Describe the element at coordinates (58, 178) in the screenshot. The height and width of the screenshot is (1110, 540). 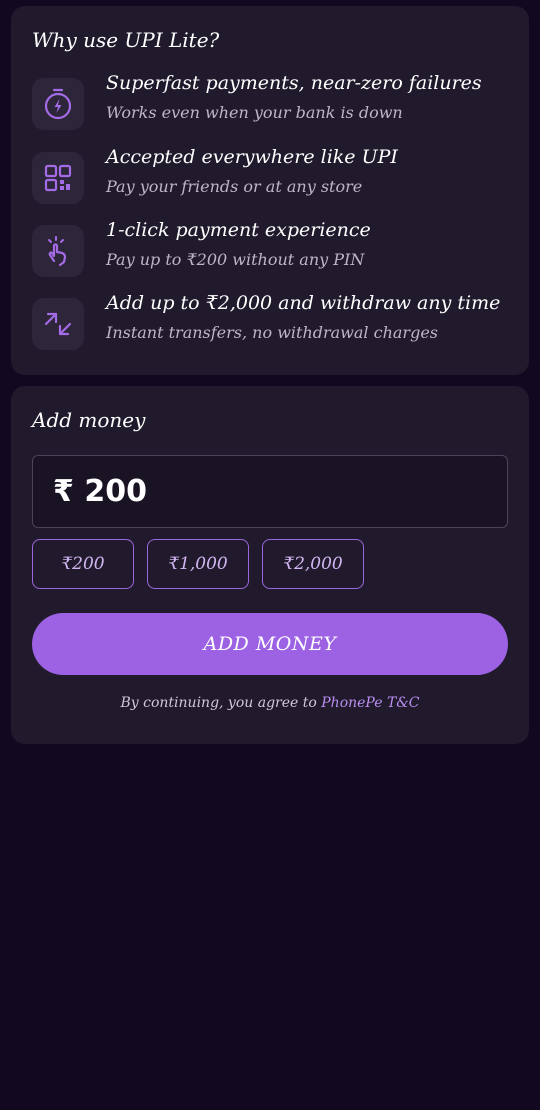
I see `qr-code-icon` at that location.